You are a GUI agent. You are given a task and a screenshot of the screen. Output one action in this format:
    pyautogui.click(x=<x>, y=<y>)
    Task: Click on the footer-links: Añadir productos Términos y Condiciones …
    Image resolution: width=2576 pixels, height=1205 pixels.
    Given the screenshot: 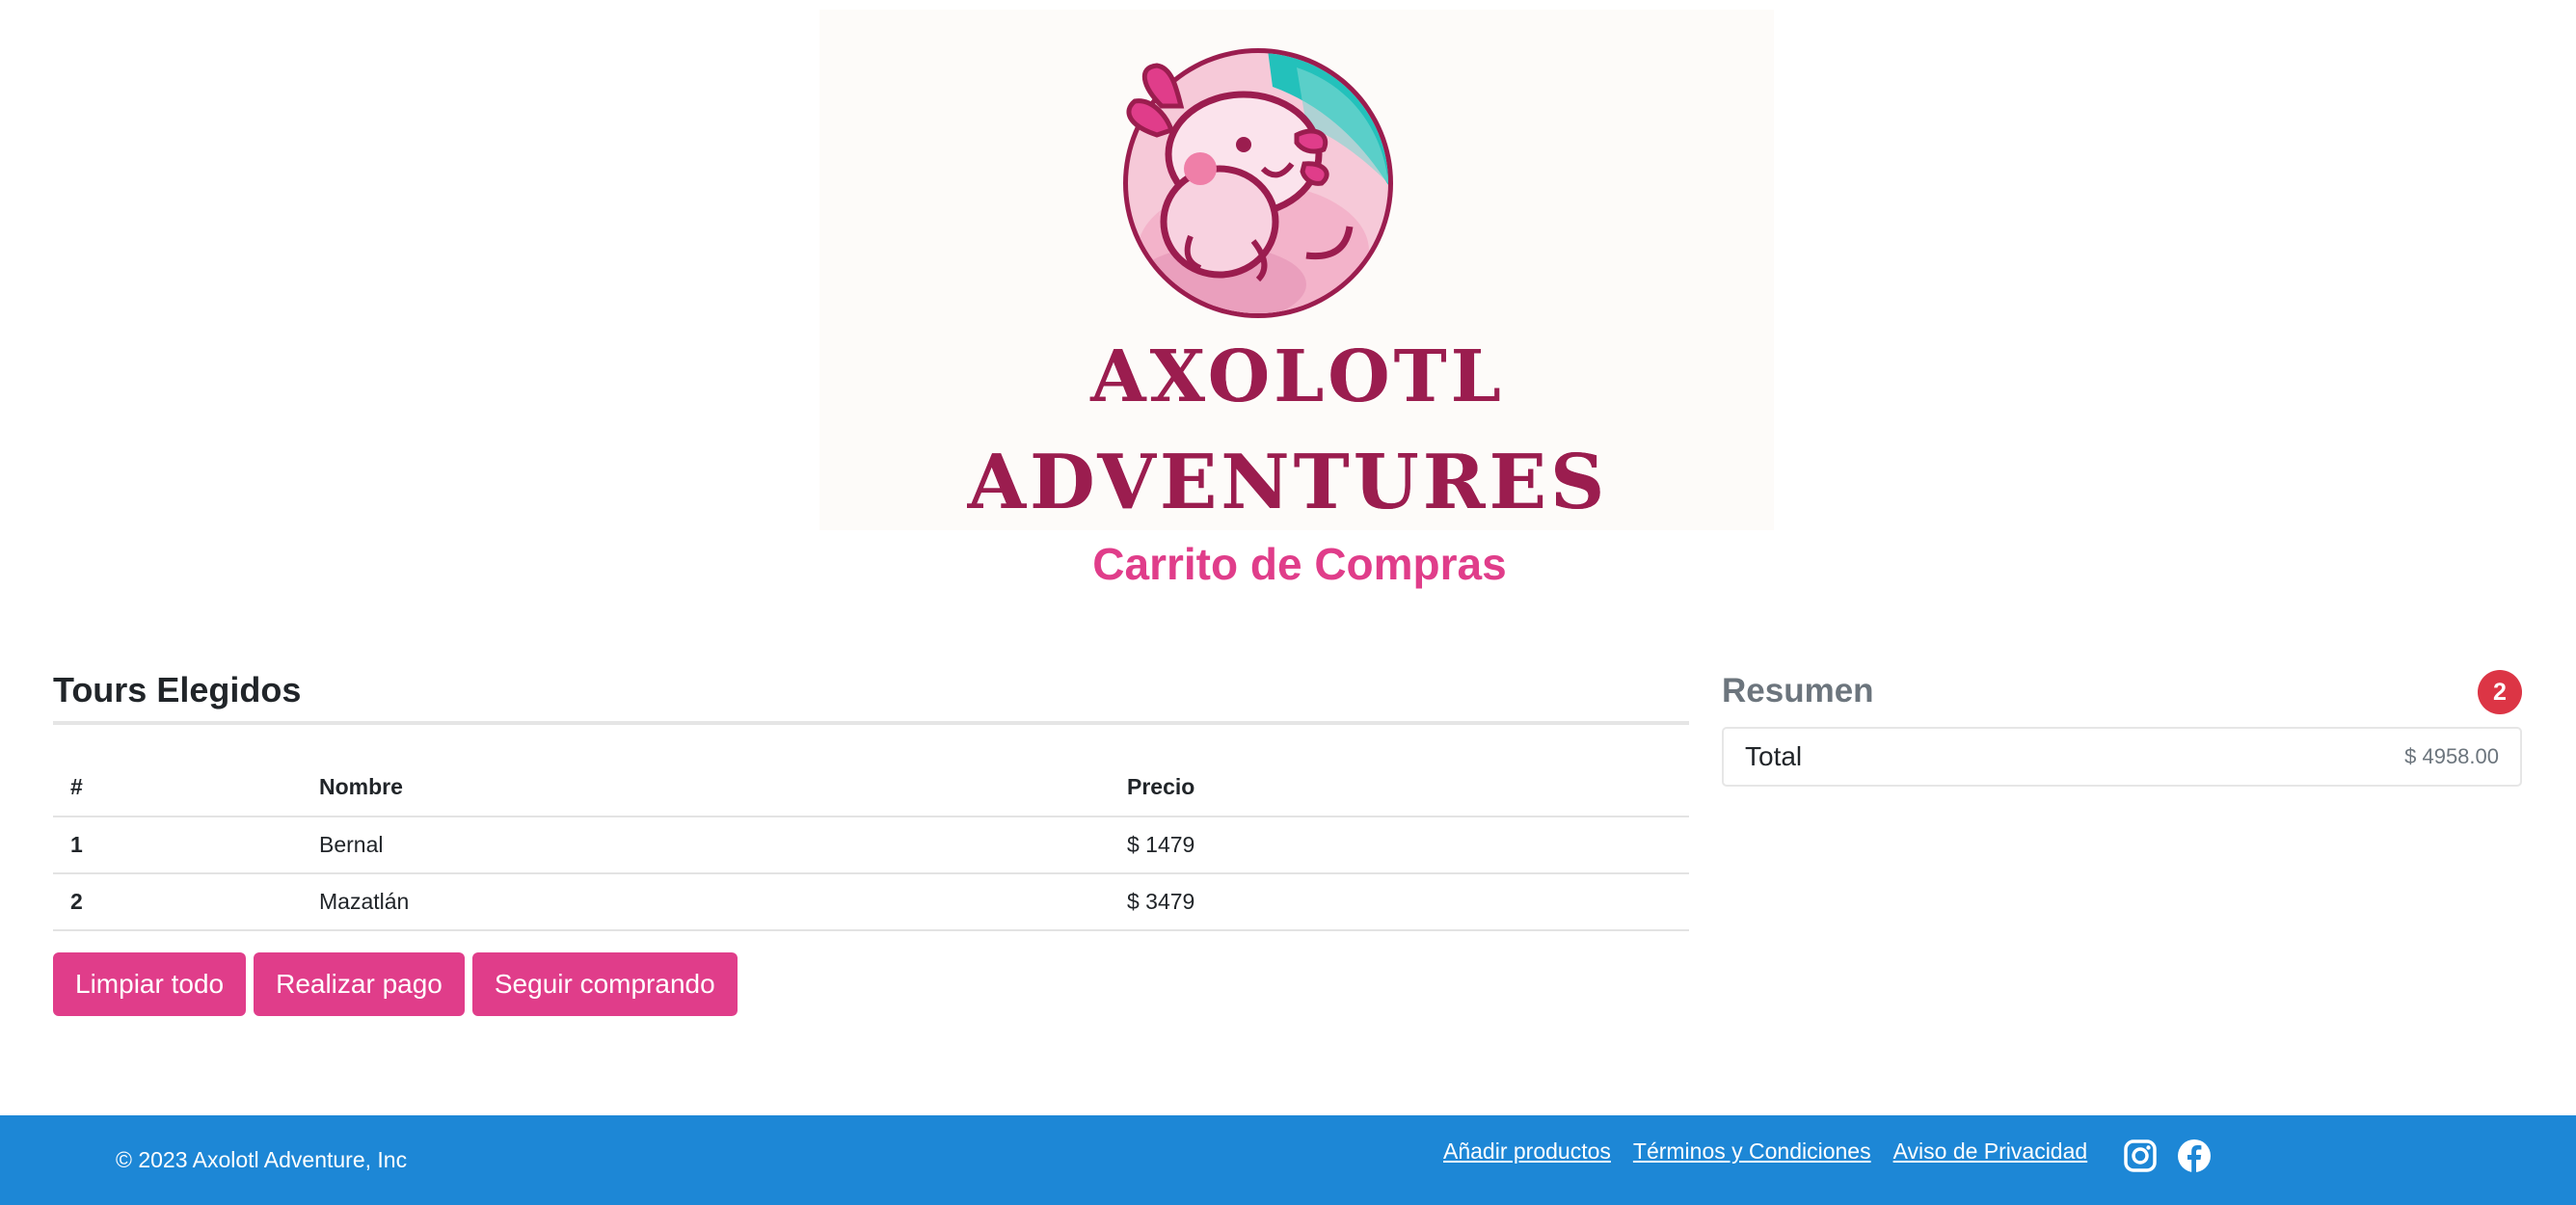 What is the action you would take?
    pyautogui.click(x=1765, y=1151)
    